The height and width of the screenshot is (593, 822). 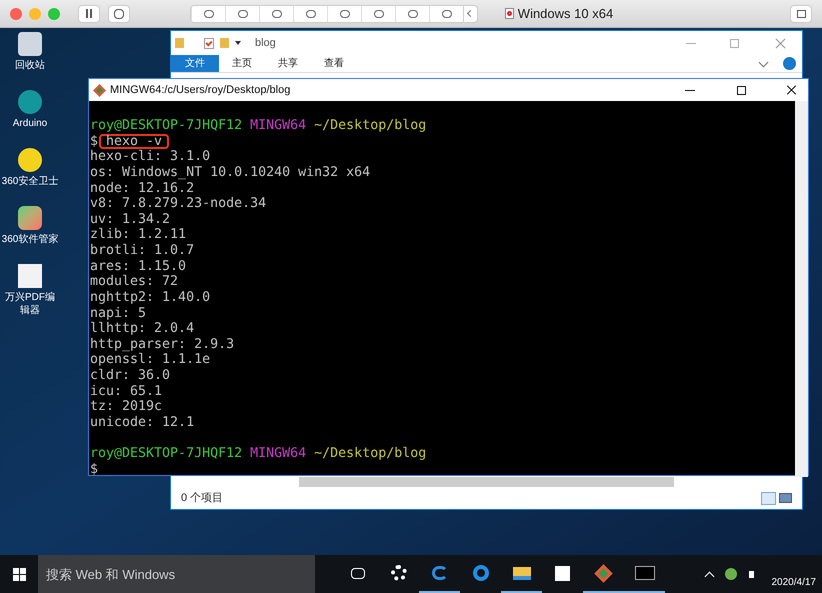 What do you see at coordinates (119, 13) in the screenshot?
I see `settings-icon` at bounding box center [119, 13].